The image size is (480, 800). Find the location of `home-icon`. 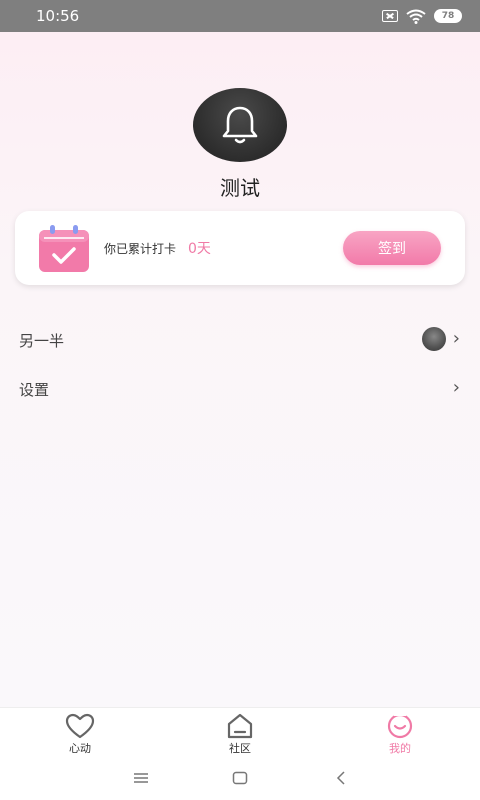

home-icon is located at coordinates (240, 726).